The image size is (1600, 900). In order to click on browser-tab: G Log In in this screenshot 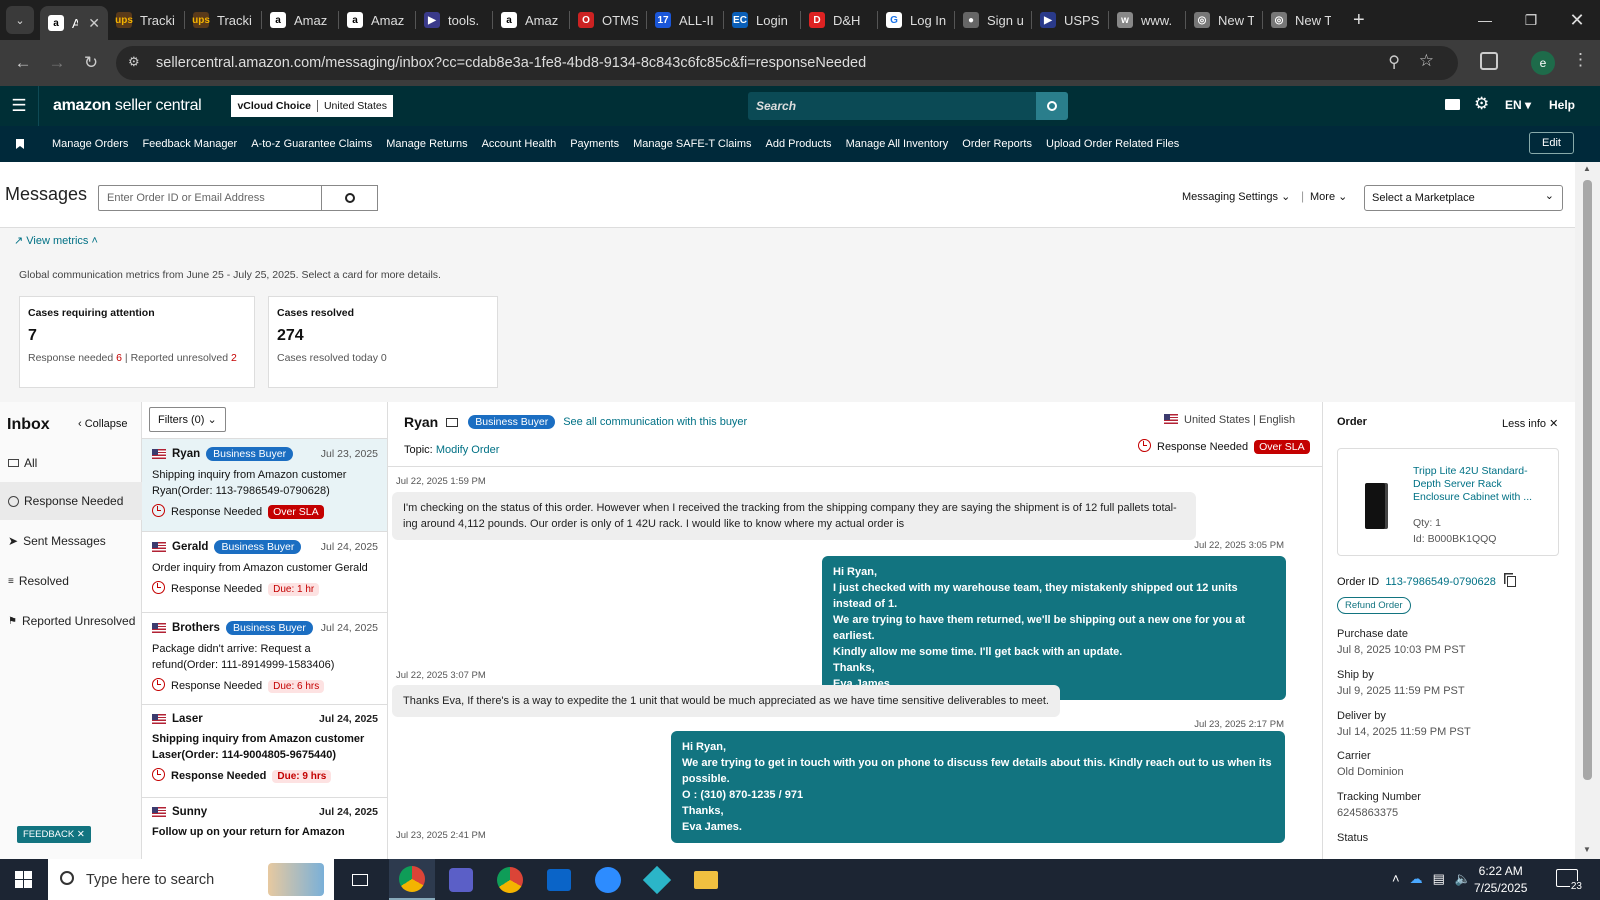, I will do `click(916, 20)`.